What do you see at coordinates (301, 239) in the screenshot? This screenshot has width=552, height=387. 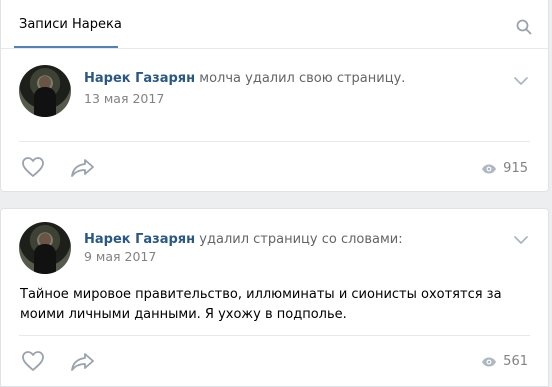 I see `post-action-text: удалил страницу со словами:` at bounding box center [301, 239].